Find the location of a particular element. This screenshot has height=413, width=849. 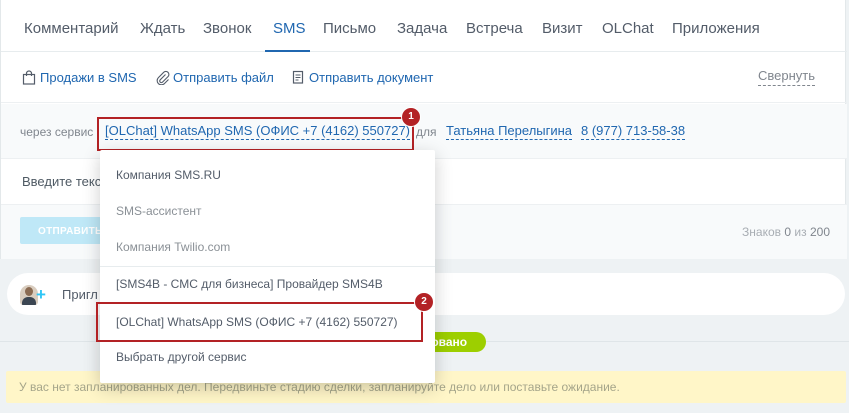

counter-label: Знаков is located at coordinates (762, 232).